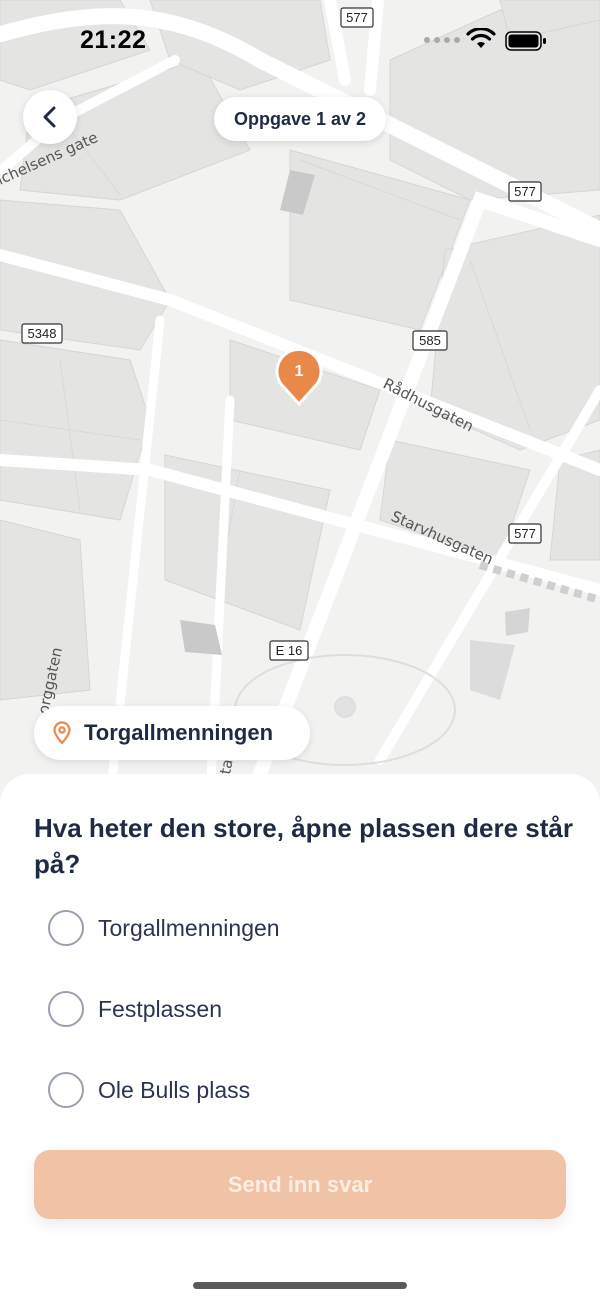  I want to click on svg-text: E 16, so click(289, 650).